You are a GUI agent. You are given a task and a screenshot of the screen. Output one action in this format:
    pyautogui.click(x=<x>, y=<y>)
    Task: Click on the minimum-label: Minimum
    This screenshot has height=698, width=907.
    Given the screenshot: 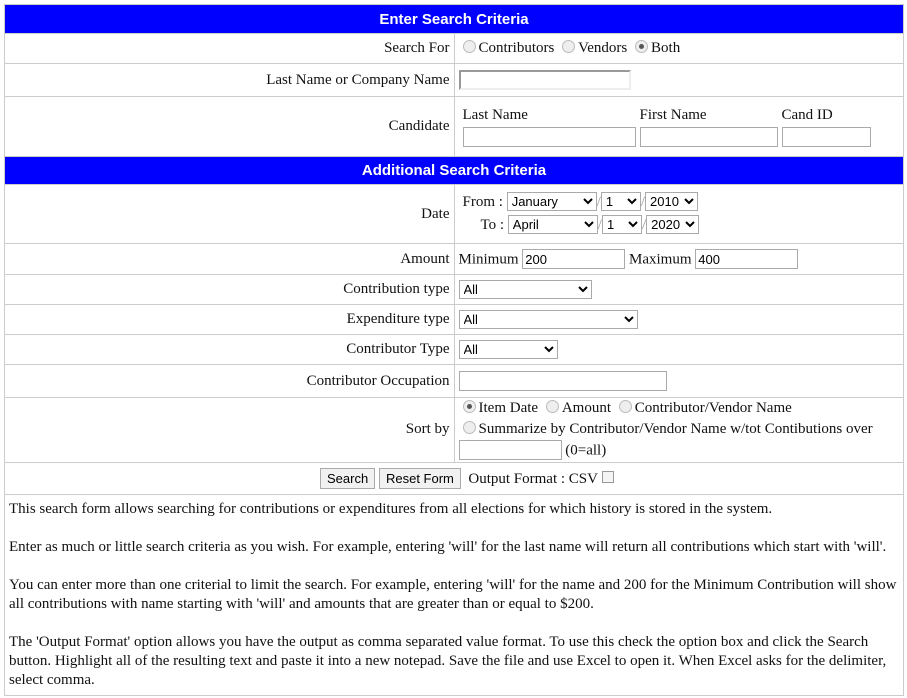 What is the action you would take?
    pyautogui.click(x=488, y=259)
    